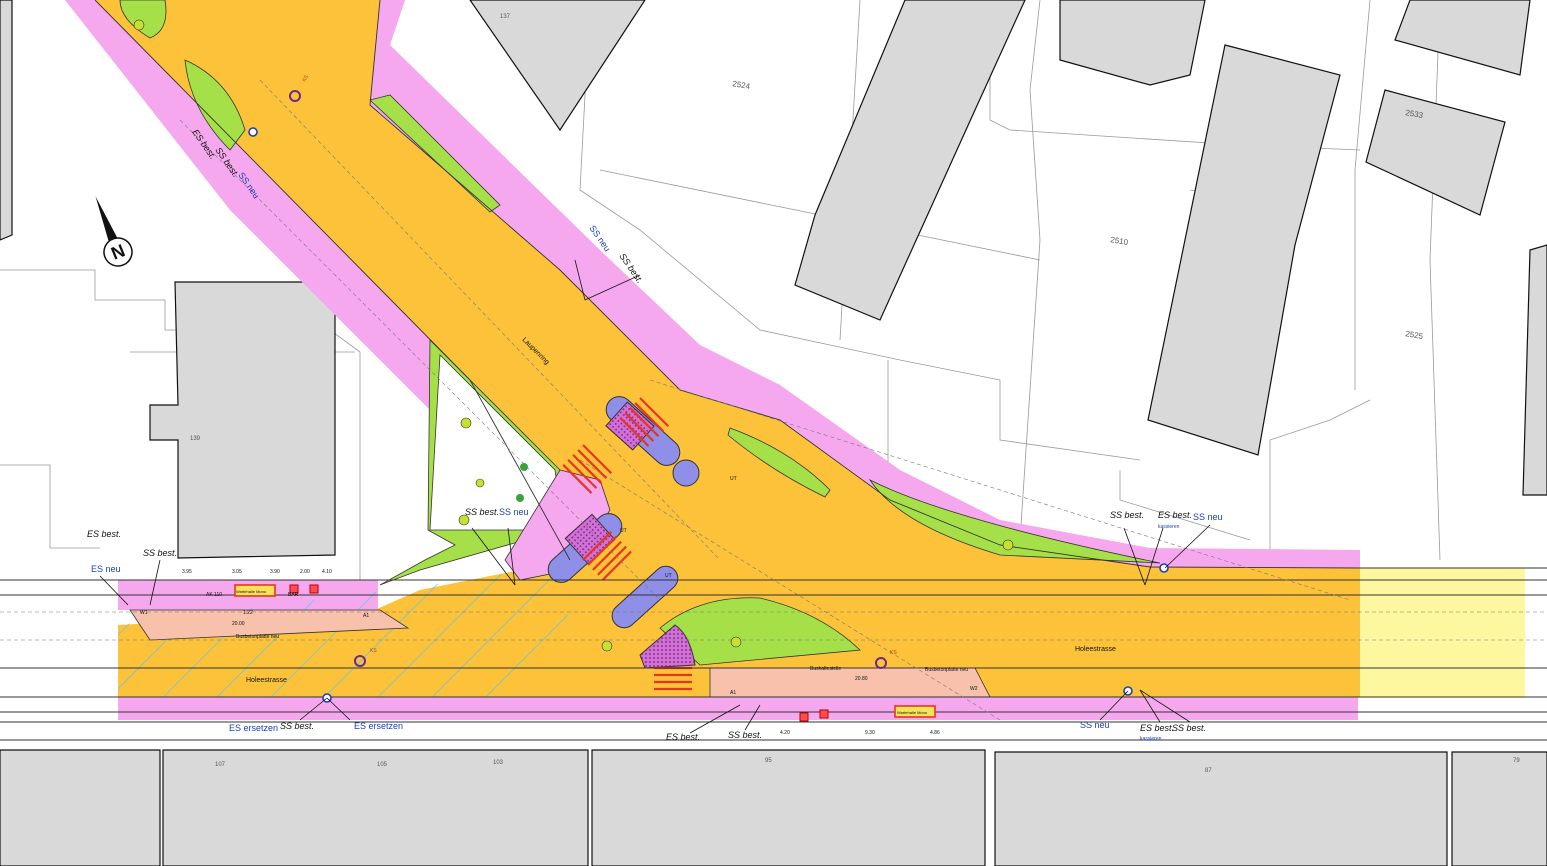 This screenshot has width=1547, height=866. Describe the element at coordinates (195, 439) in the screenshot. I see `svg-text: 139` at that location.